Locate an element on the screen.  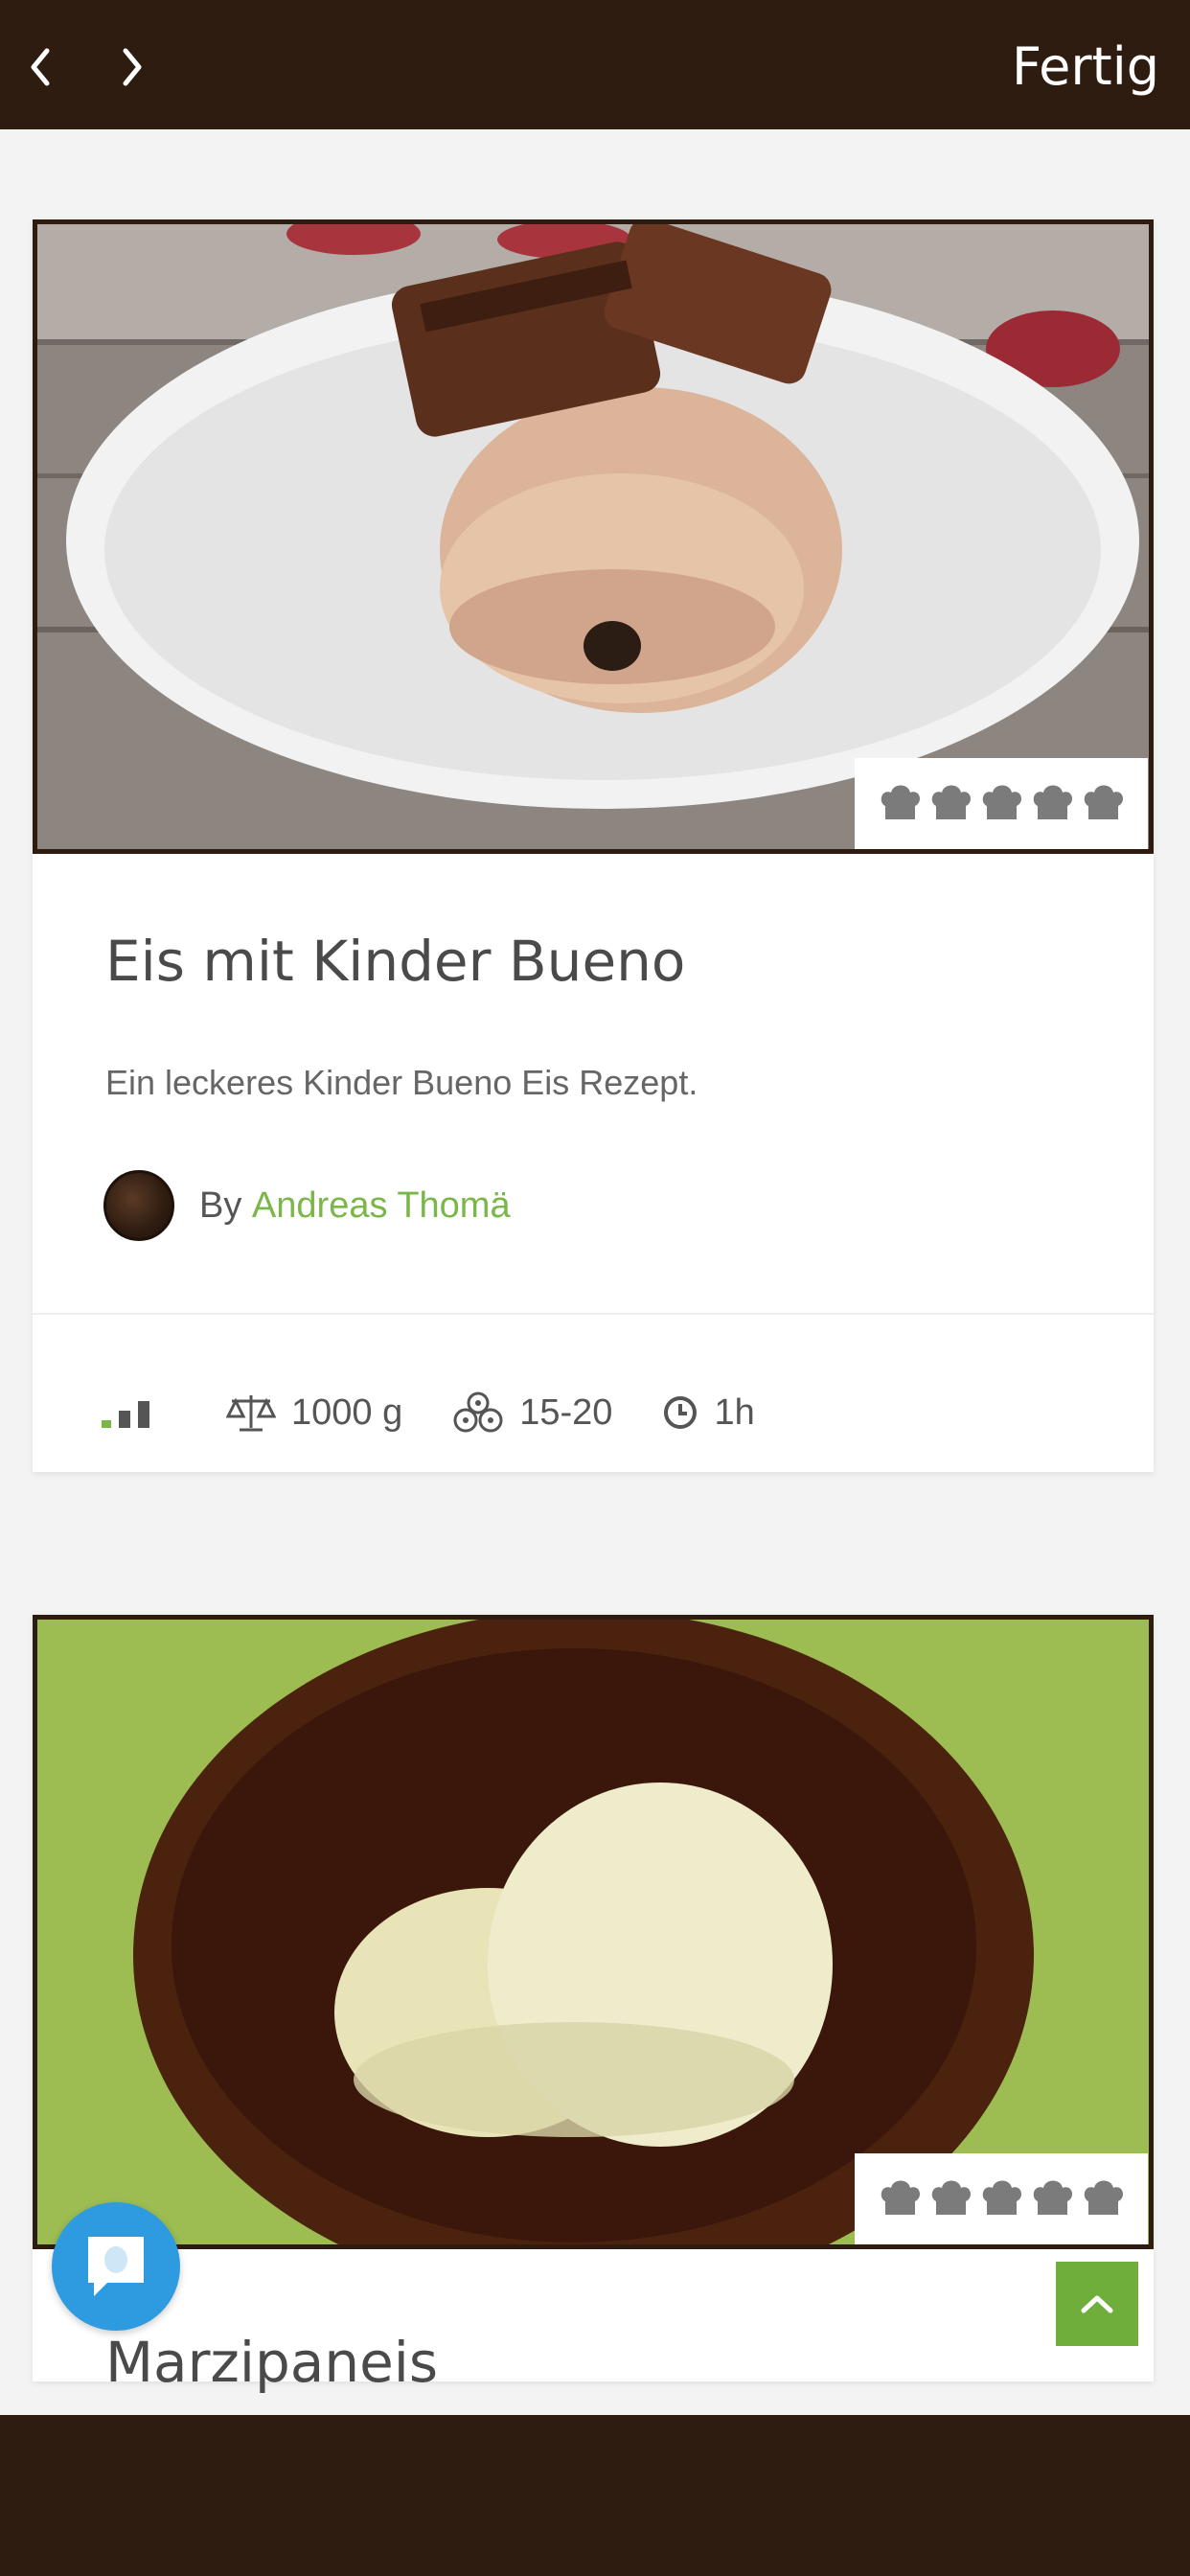
bottom-bar is located at coordinates (595, 2495).